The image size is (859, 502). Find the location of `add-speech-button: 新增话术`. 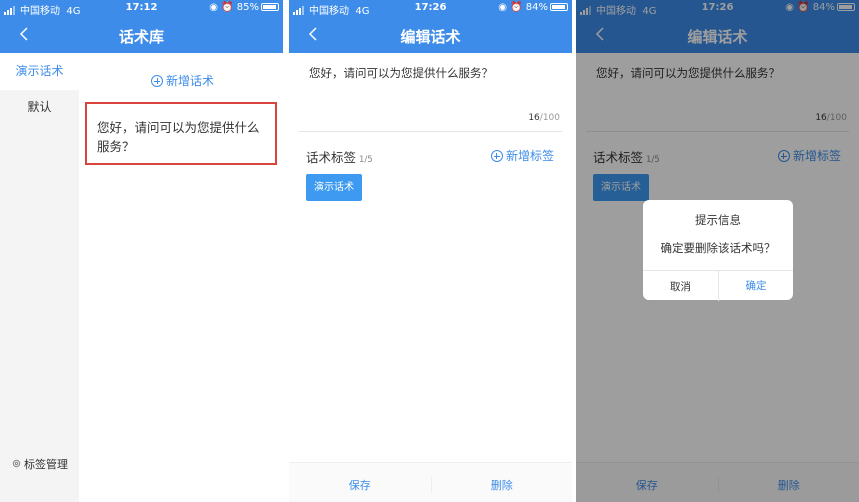

add-speech-button: 新增话术 is located at coordinates (182, 80).